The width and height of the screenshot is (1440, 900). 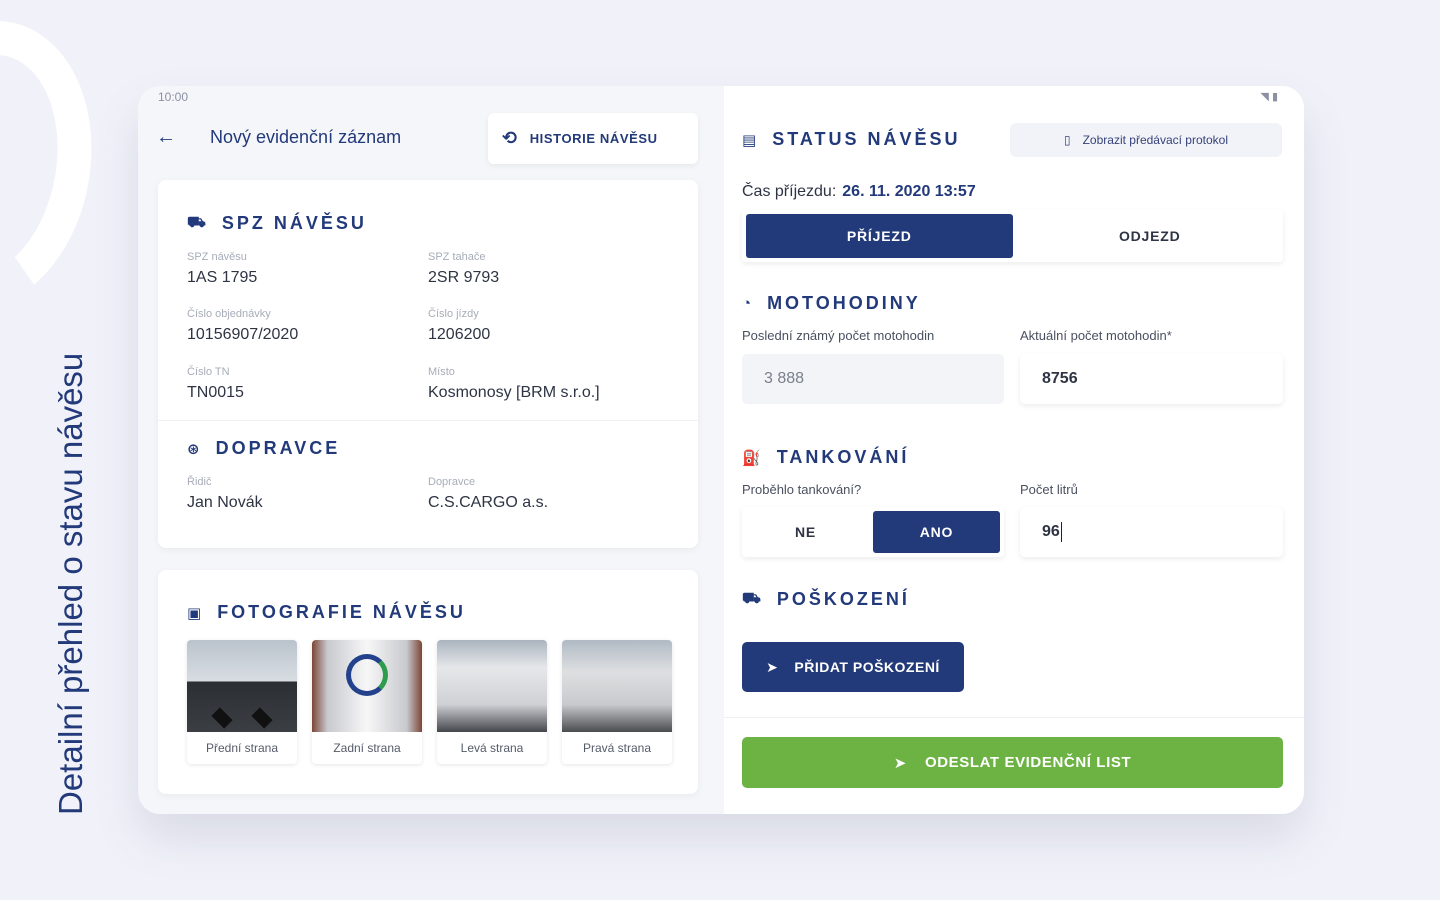 What do you see at coordinates (859, 191) in the screenshot?
I see `arrival-time: Čas příjezdu: 26. 11. 2020 13:57` at bounding box center [859, 191].